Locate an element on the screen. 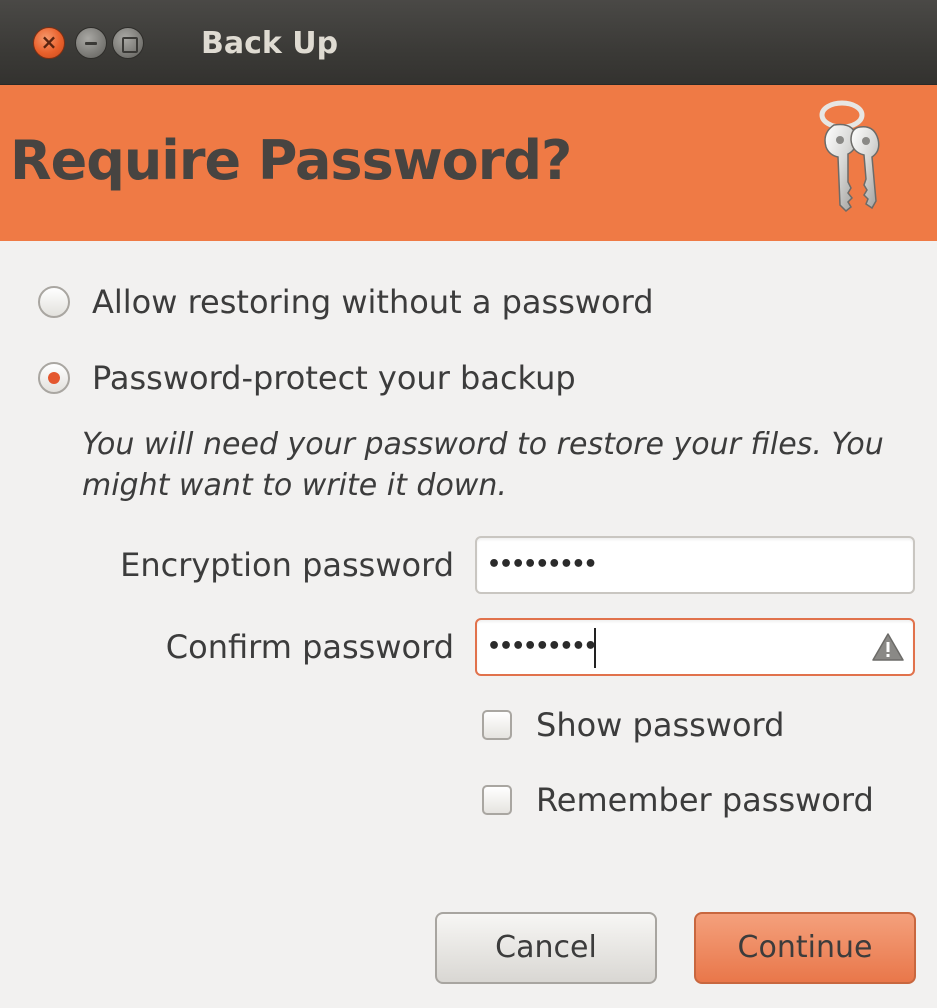  cancel-button: Cancel is located at coordinates (546, 948).